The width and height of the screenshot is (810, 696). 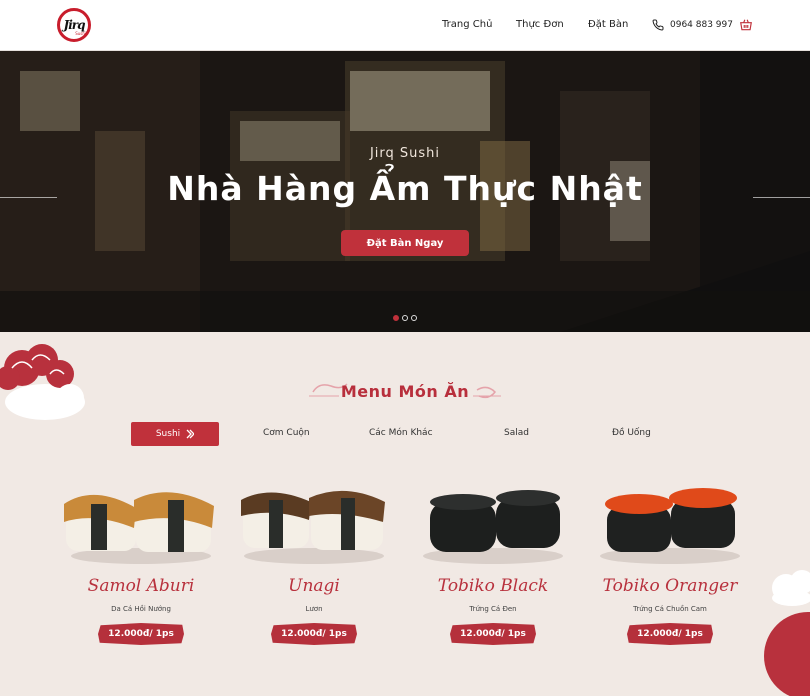 What do you see at coordinates (405, 391) in the screenshot?
I see `menu-section-title: Menu Món Ăn` at bounding box center [405, 391].